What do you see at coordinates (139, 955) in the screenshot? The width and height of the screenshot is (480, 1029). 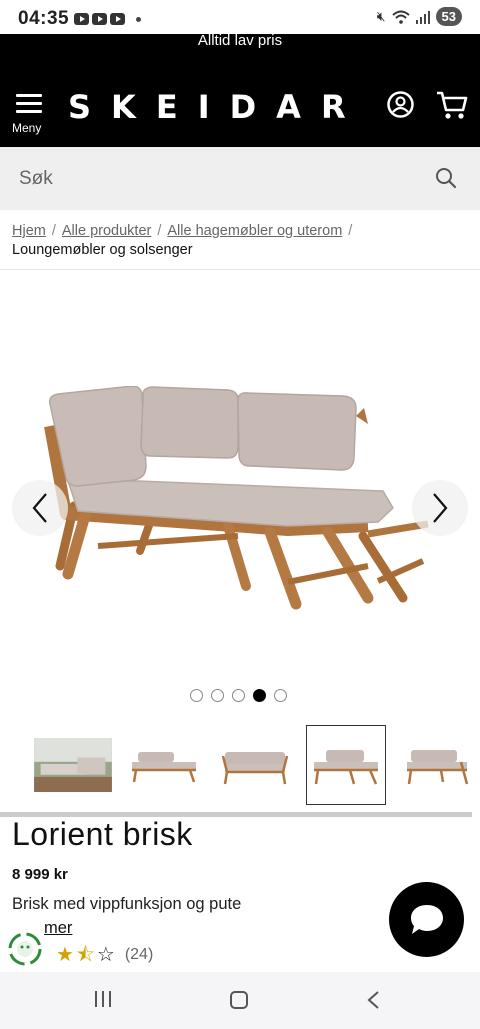 I see `review-count: (24)` at bounding box center [139, 955].